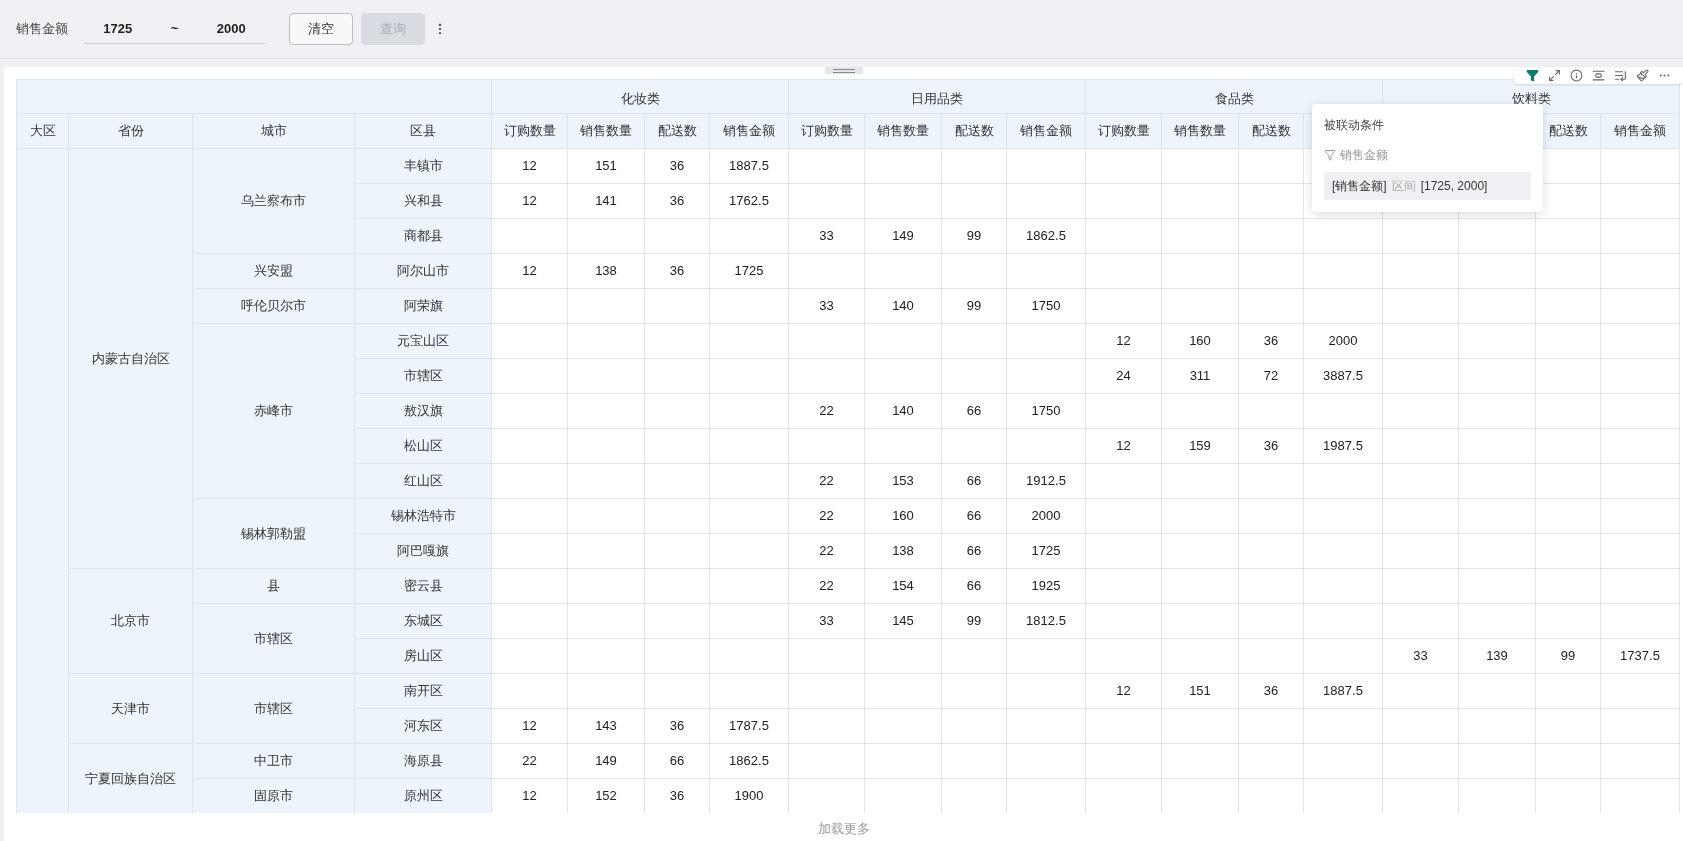  Describe the element at coordinates (1642, 75) in the screenshot. I see `brush-icon` at that location.